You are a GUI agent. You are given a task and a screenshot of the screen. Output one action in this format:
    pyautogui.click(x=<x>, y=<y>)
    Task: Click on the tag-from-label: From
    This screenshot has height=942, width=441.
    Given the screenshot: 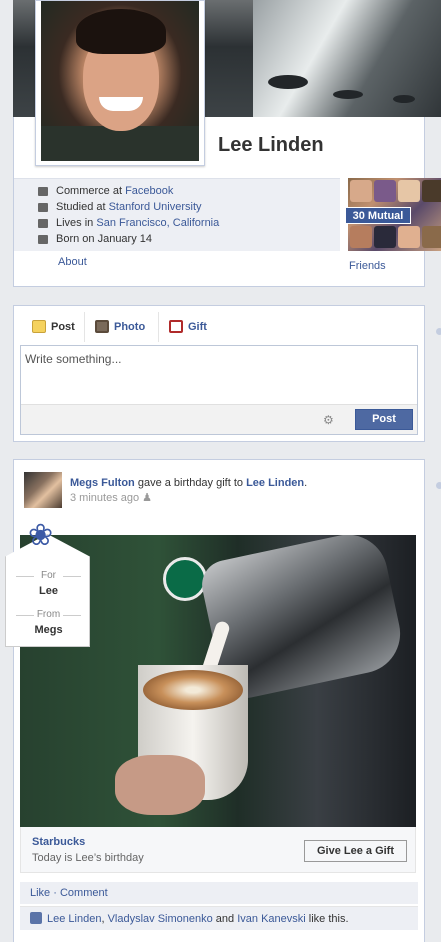 What is the action you would take?
    pyautogui.click(x=48, y=614)
    